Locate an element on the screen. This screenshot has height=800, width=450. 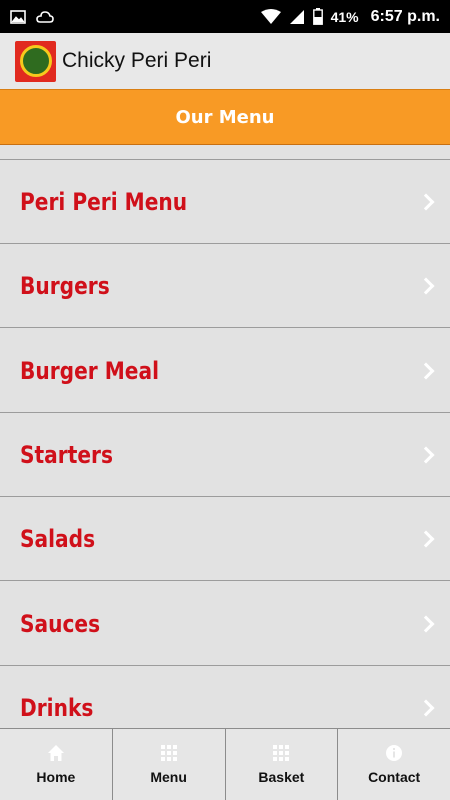
menu-item-burger-meal: Burger Meal is located at coordinates (225, 371).